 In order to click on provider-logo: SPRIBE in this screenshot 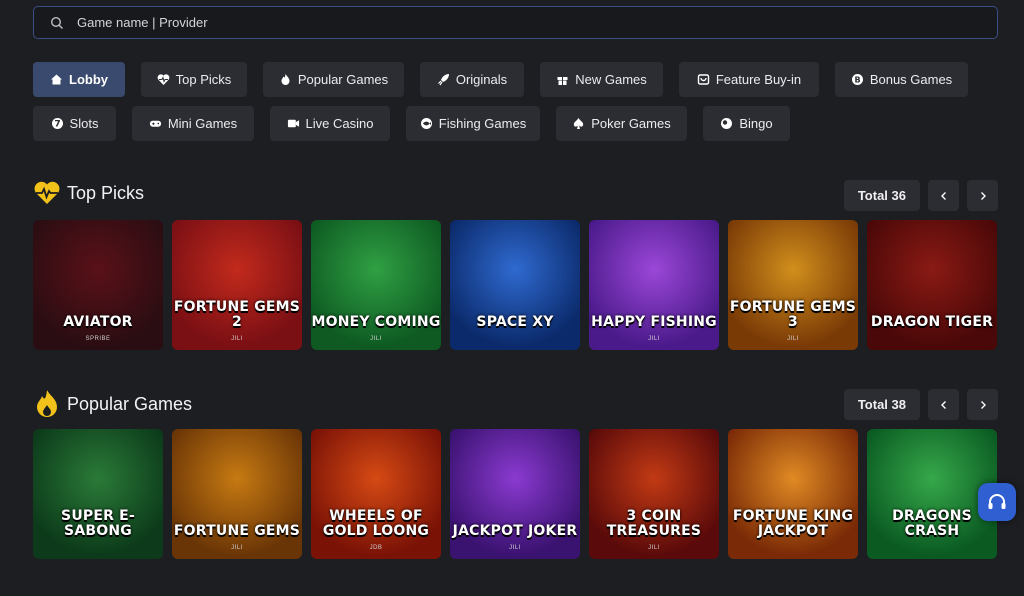, I will do `click(98, 339)`.